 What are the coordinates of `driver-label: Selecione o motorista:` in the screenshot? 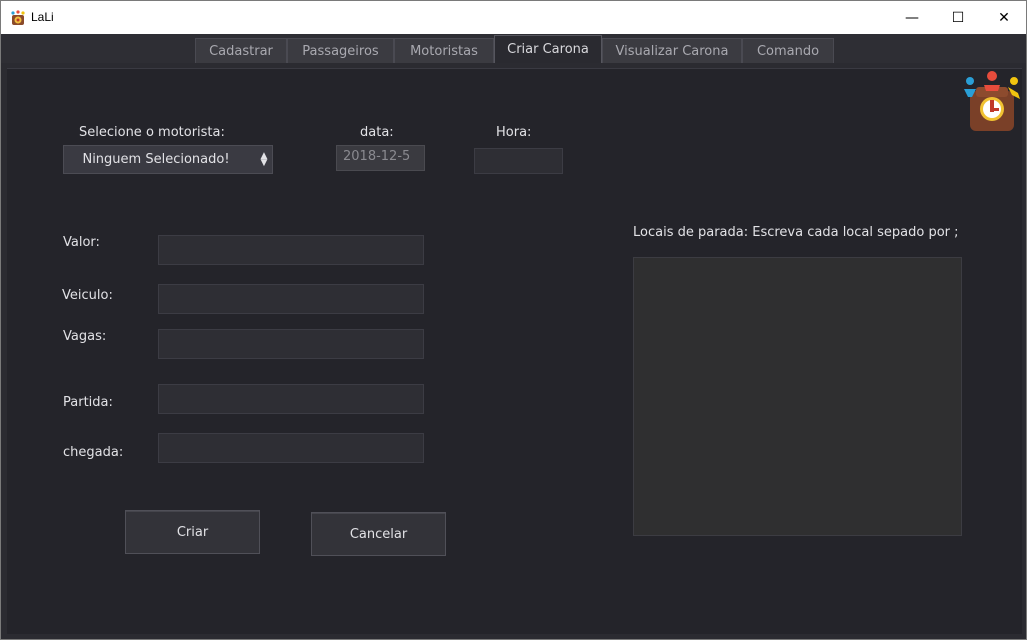 It's located at (152, 132).